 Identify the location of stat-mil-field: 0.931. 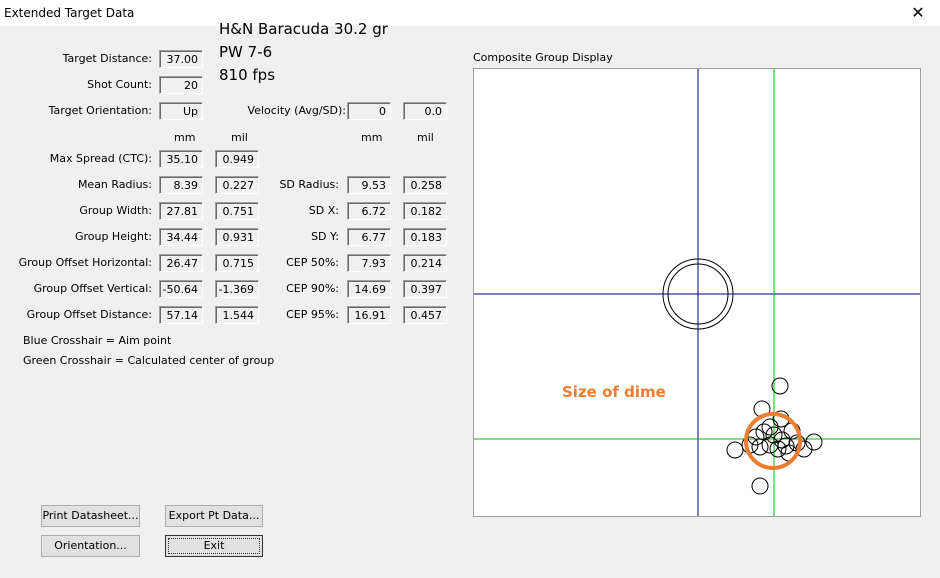
(237, 237).